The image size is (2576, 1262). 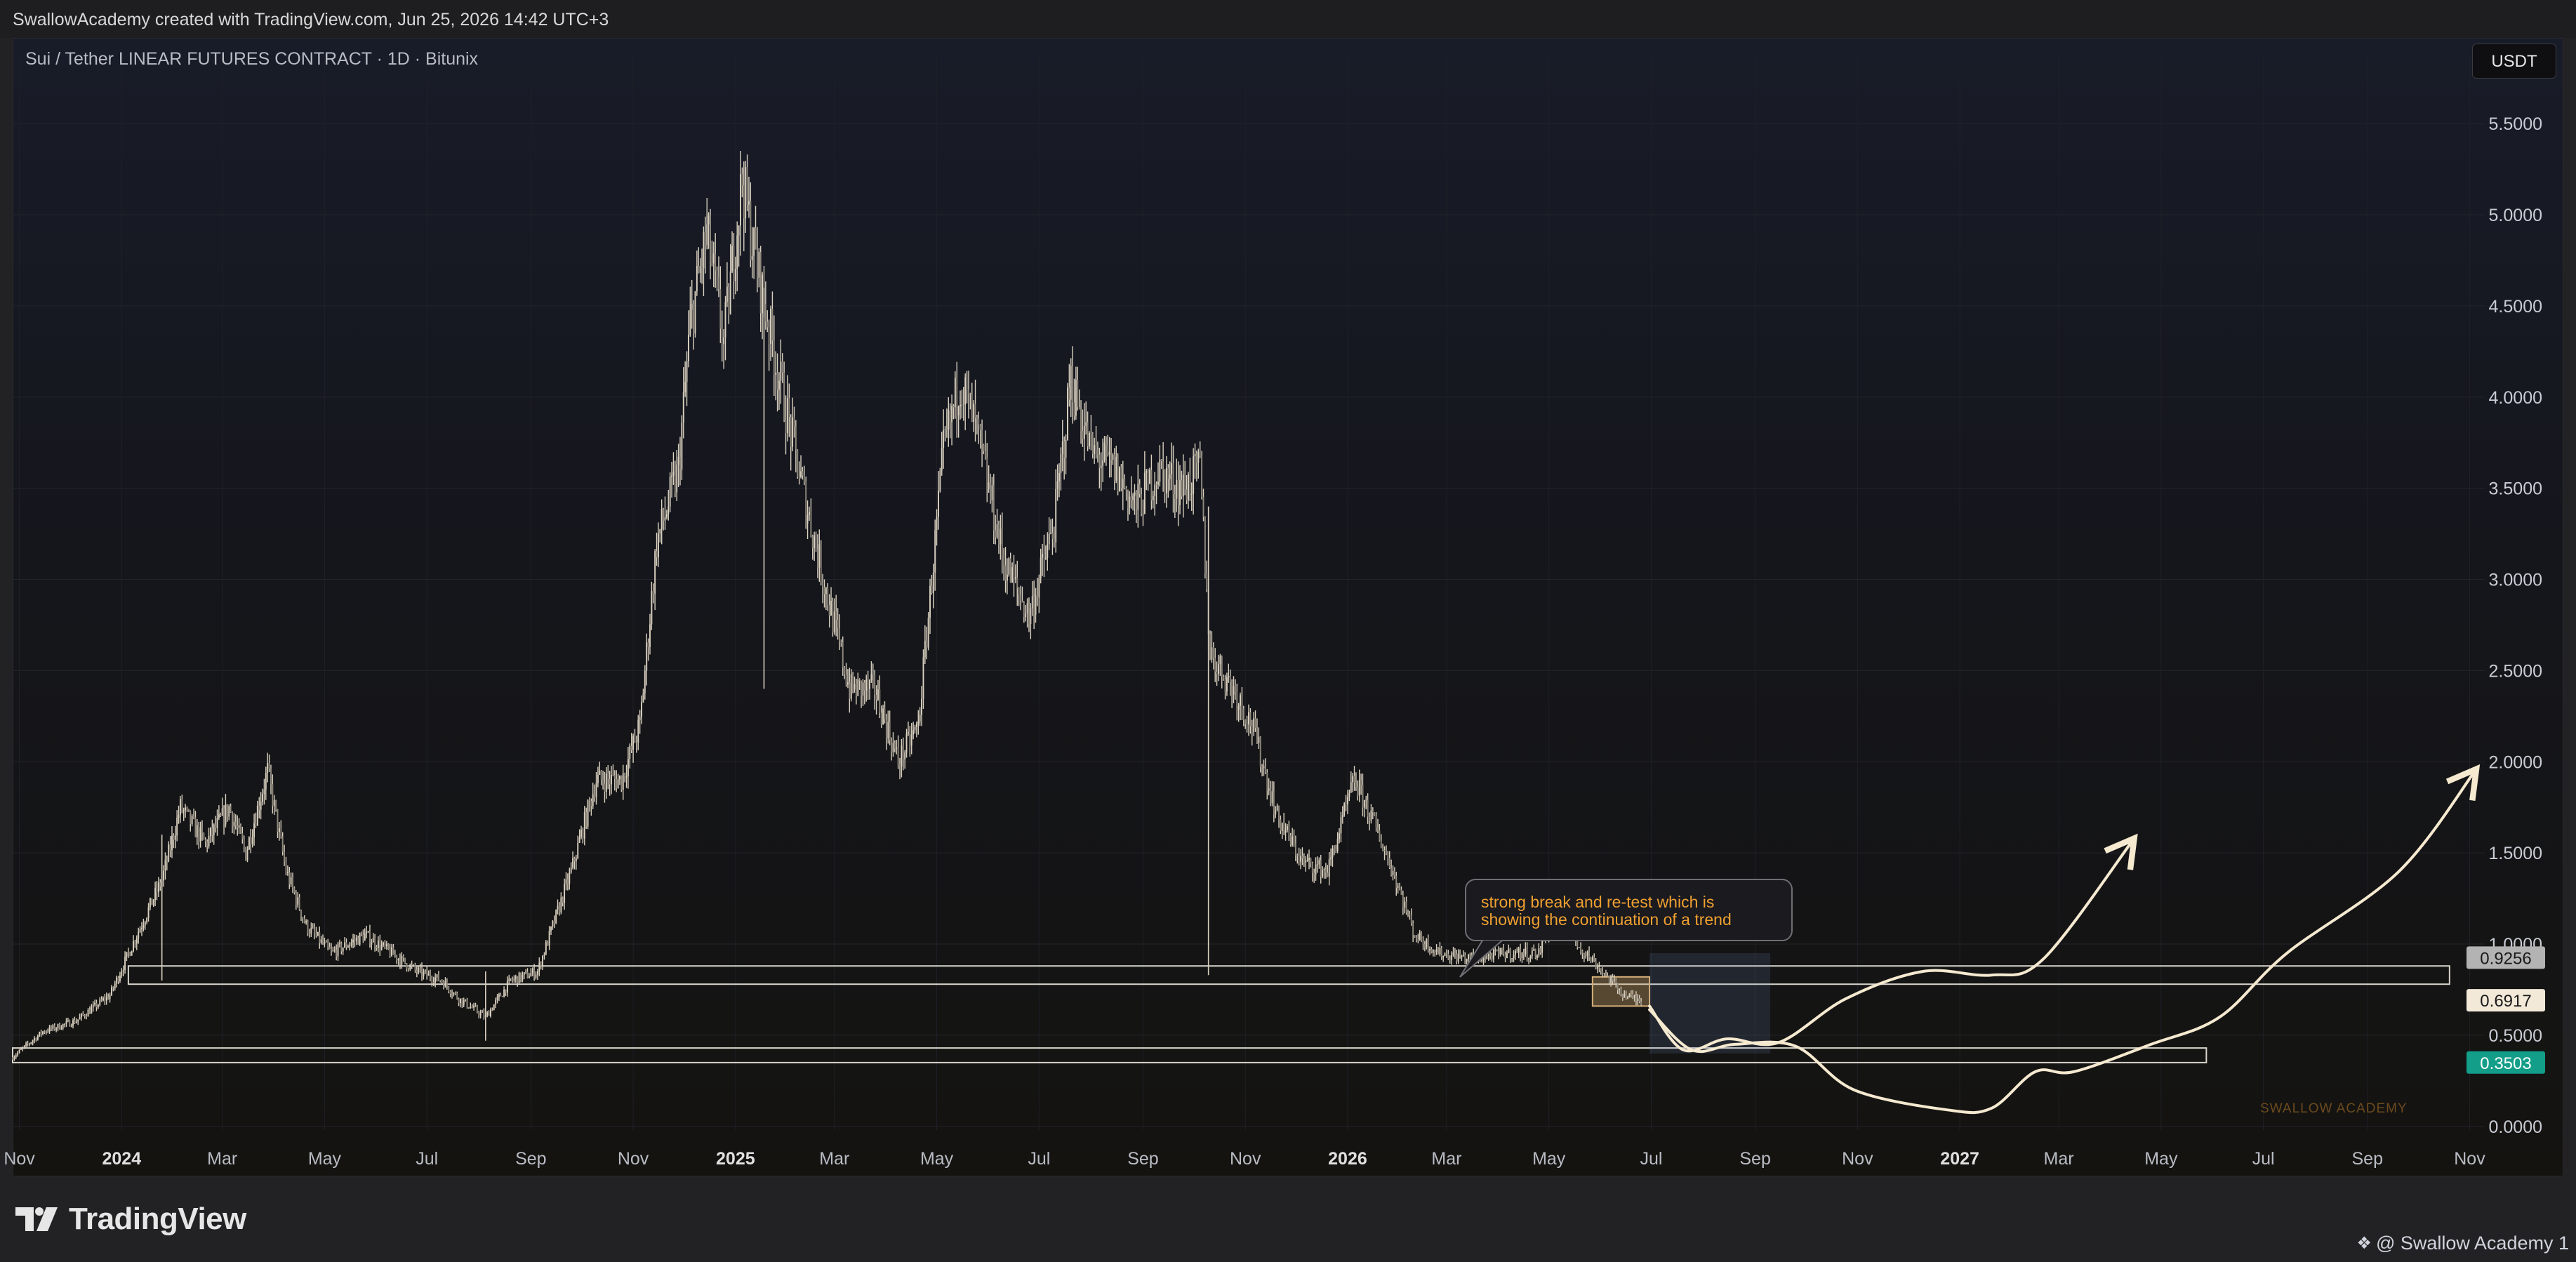 What do you see at coordinates (131, 1219) in the screenshot?
I see `tradingview-logo: TradingView` at bounding box center [131, 1219].